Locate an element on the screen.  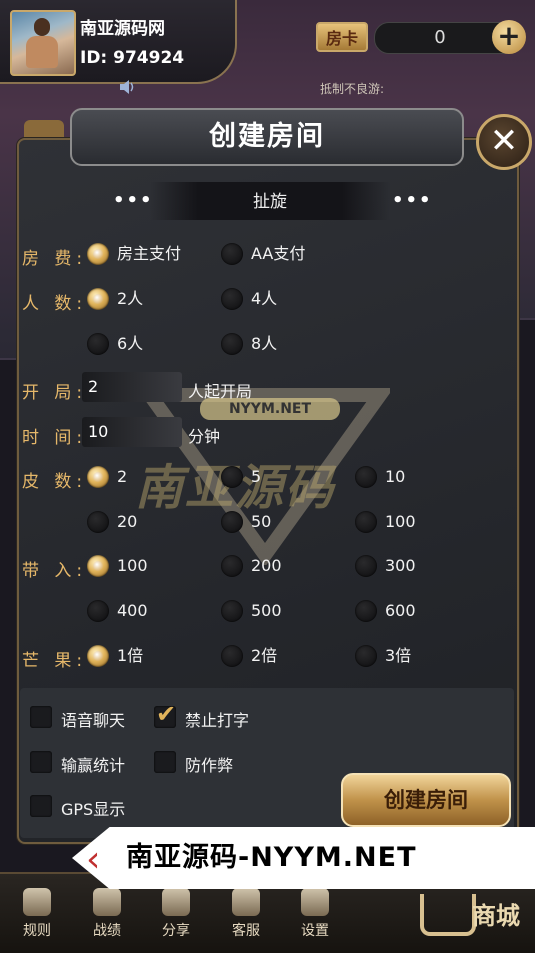
option-label: 8人 is located at coordinates (264, 343).